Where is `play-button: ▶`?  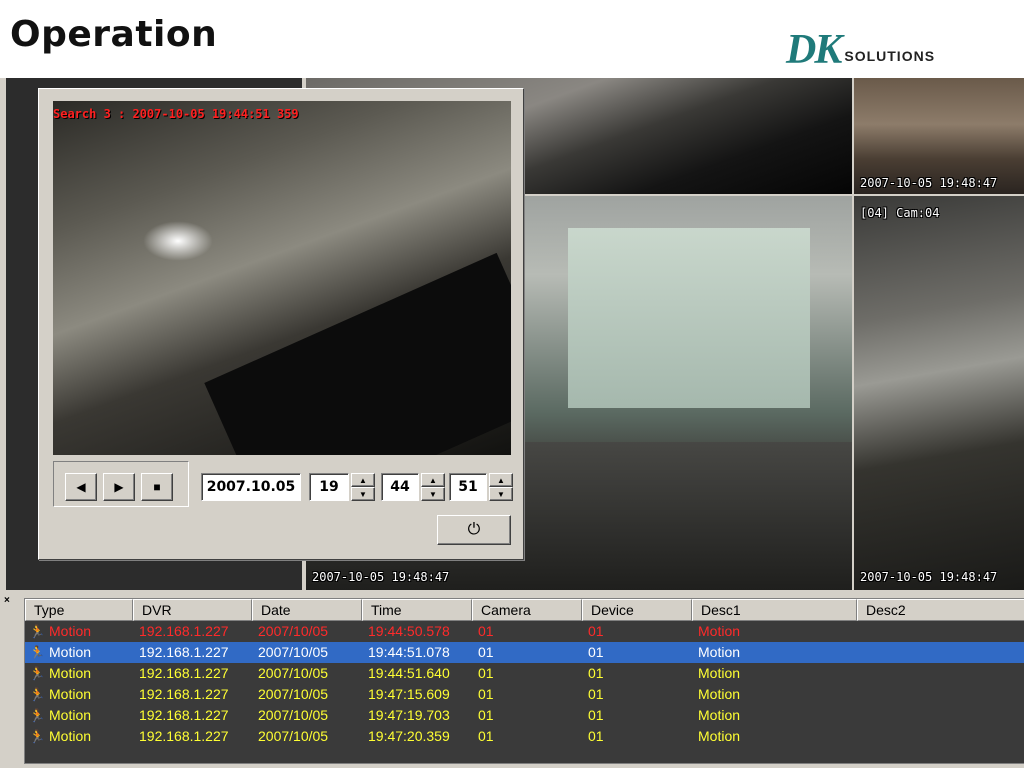
play-button: ▶ is located at coordinates (119, 487).